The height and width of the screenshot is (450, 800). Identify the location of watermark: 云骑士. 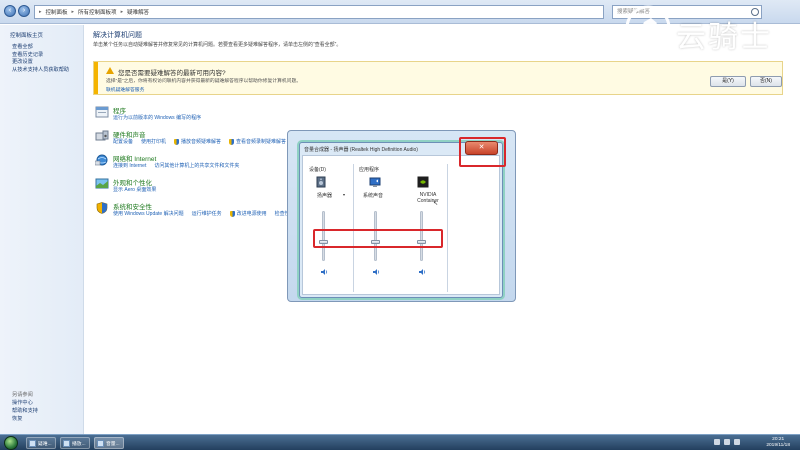
(709, 29).